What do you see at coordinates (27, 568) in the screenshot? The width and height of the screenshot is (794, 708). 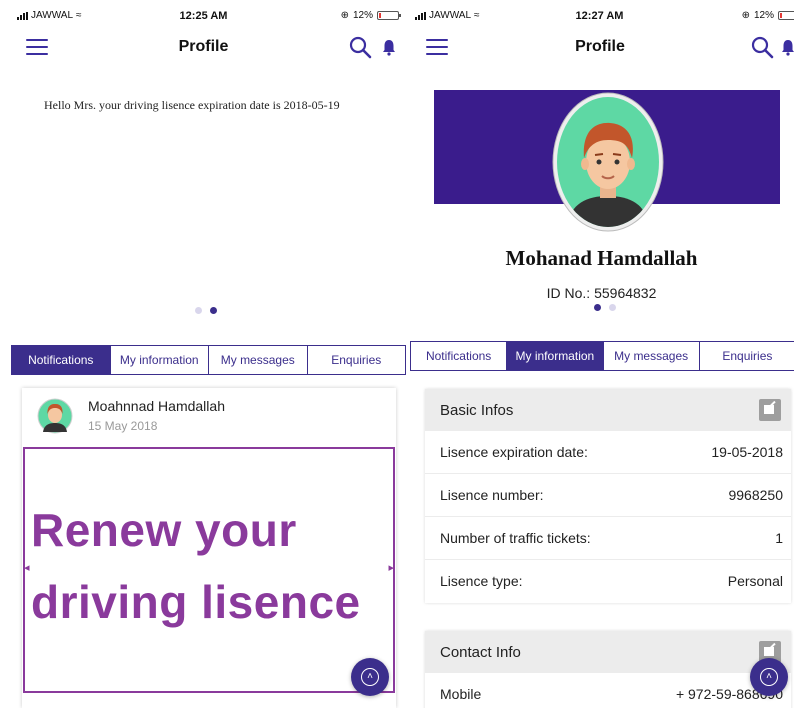 I see `chevron-left-icon: ◂` at bounding box center [27, 568].